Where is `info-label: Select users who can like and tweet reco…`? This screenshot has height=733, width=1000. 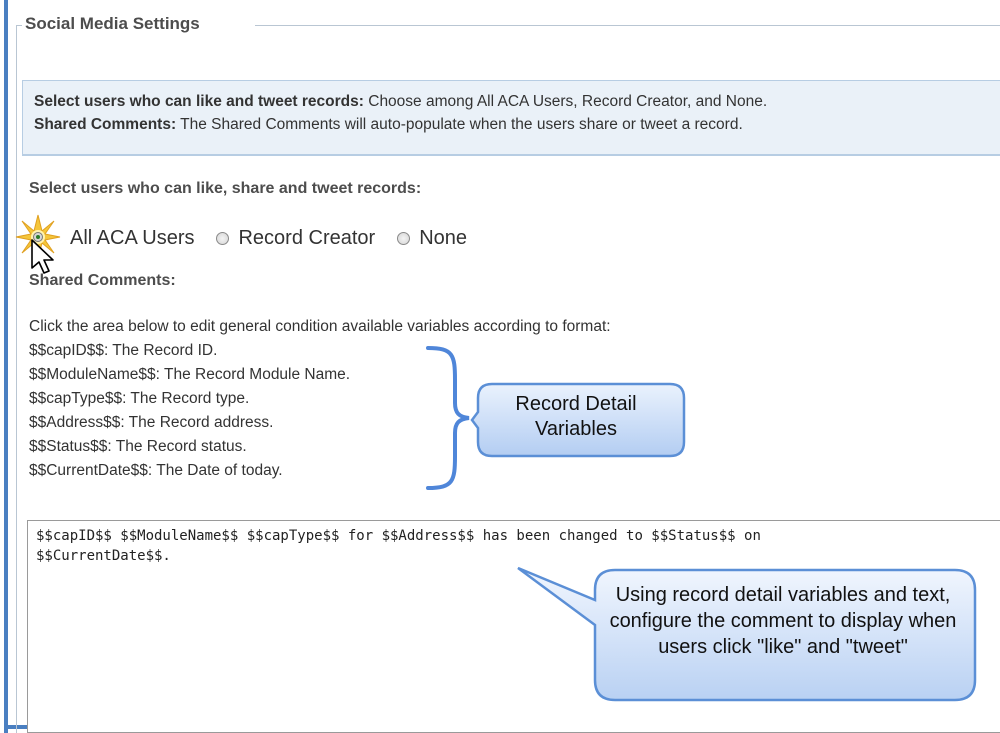 info-label: Select users who can like and tweet reco… is located at coordinates (199, 101).